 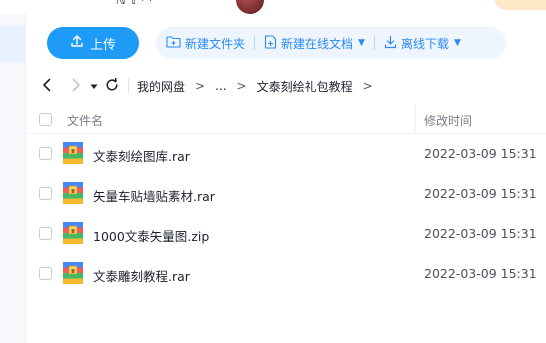 I want to click on header-cut-text-3: ᄏ ᄏ ᄏ, so click(x=406, y=3).